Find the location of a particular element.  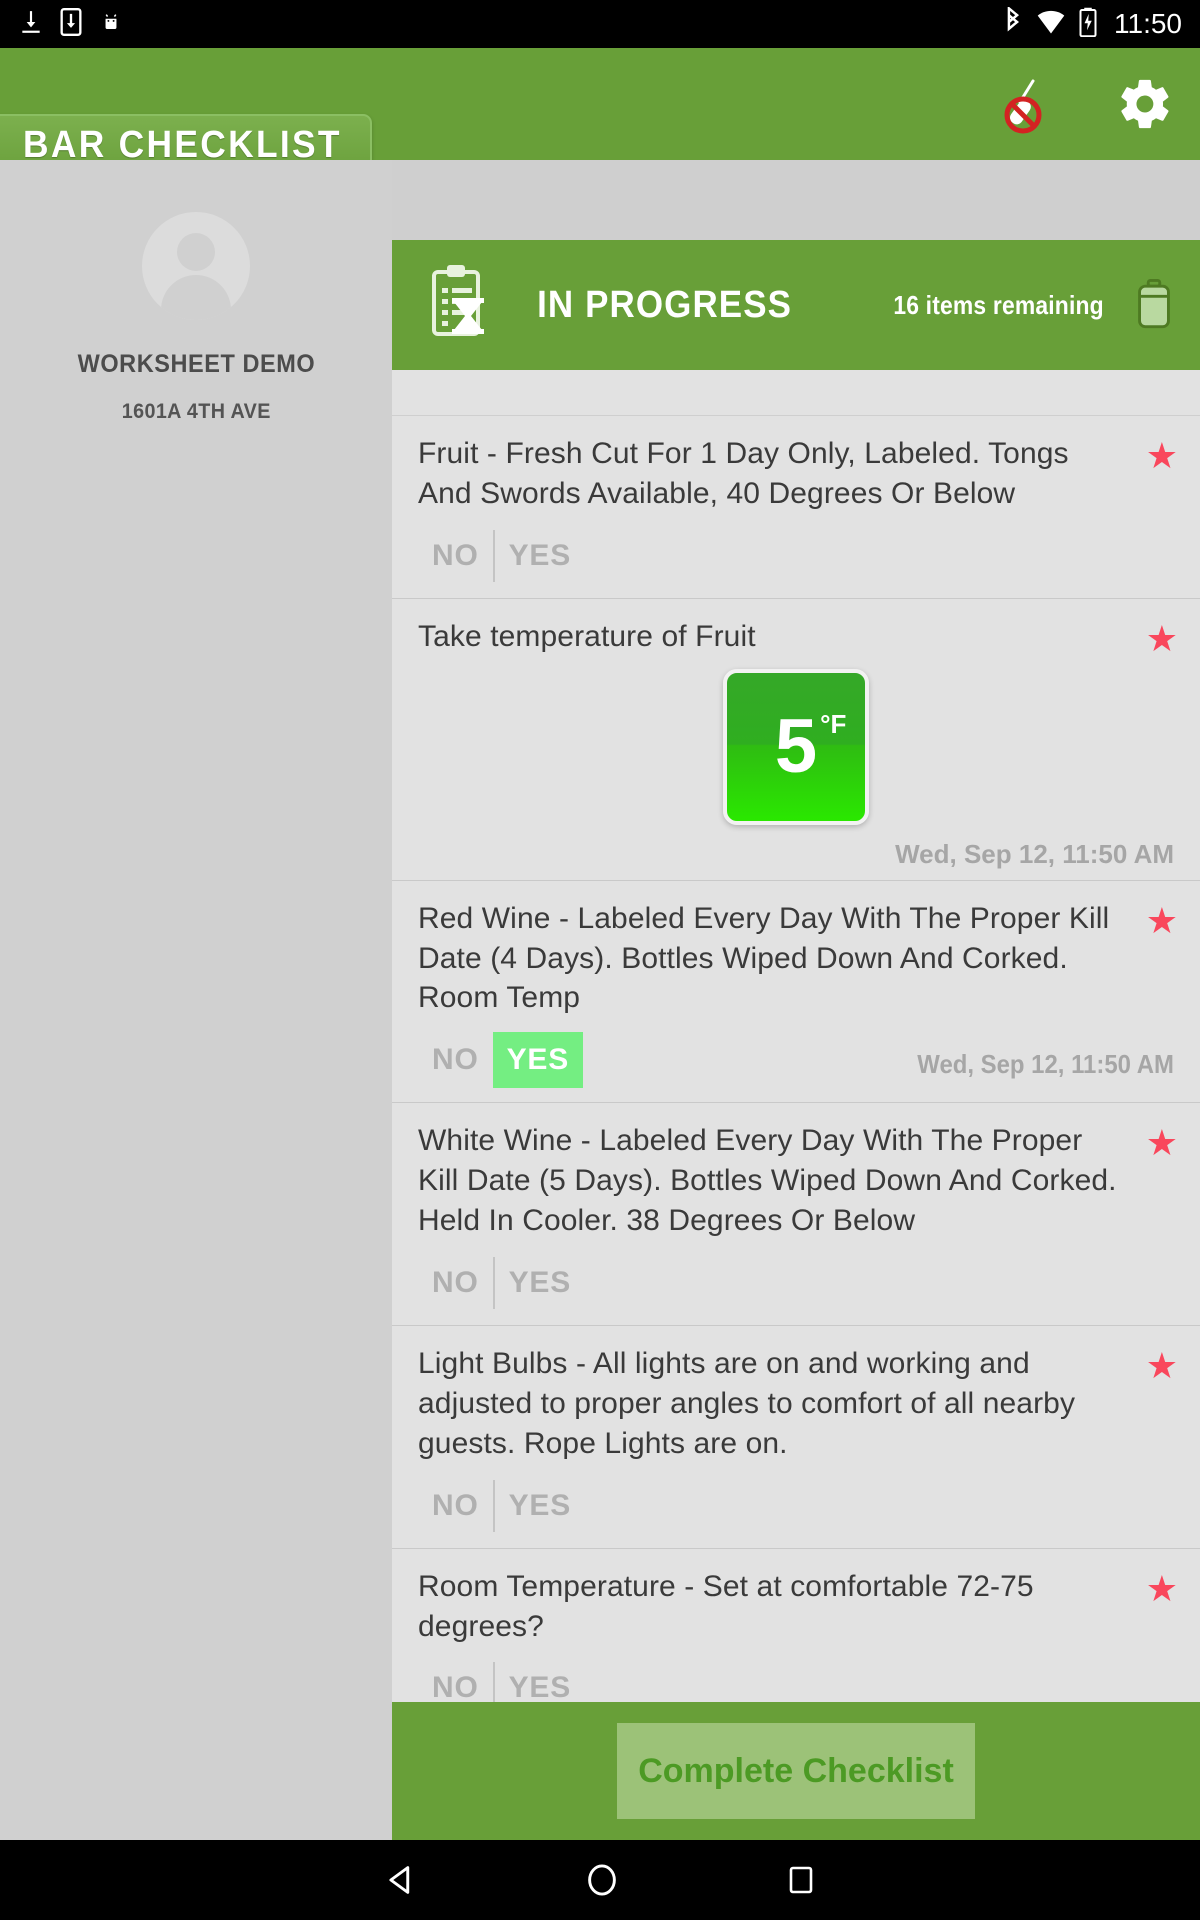

bluetooth-icon is located at coordinates (1013, 23).